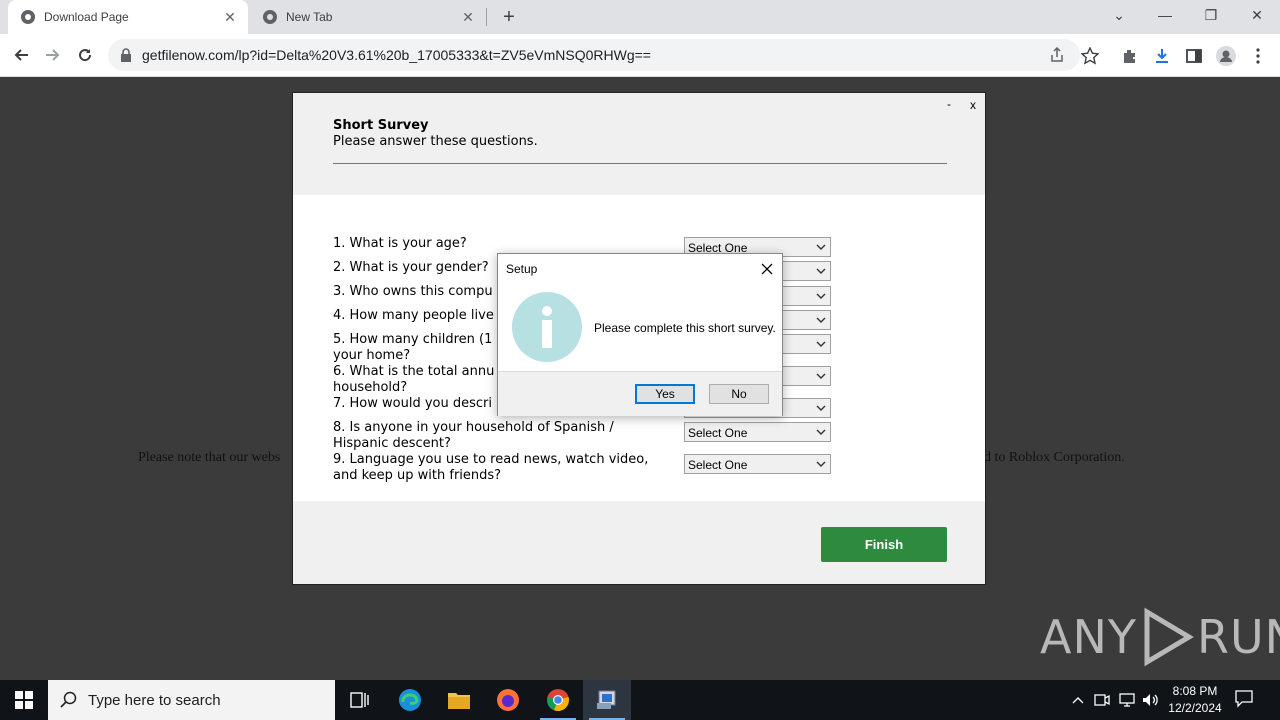 The height and width of the screenshot is (720, 1280). What do you see at coordinates (68, 699) in the screenshot?
I see `search-icon` at bounding box center [68, 699].